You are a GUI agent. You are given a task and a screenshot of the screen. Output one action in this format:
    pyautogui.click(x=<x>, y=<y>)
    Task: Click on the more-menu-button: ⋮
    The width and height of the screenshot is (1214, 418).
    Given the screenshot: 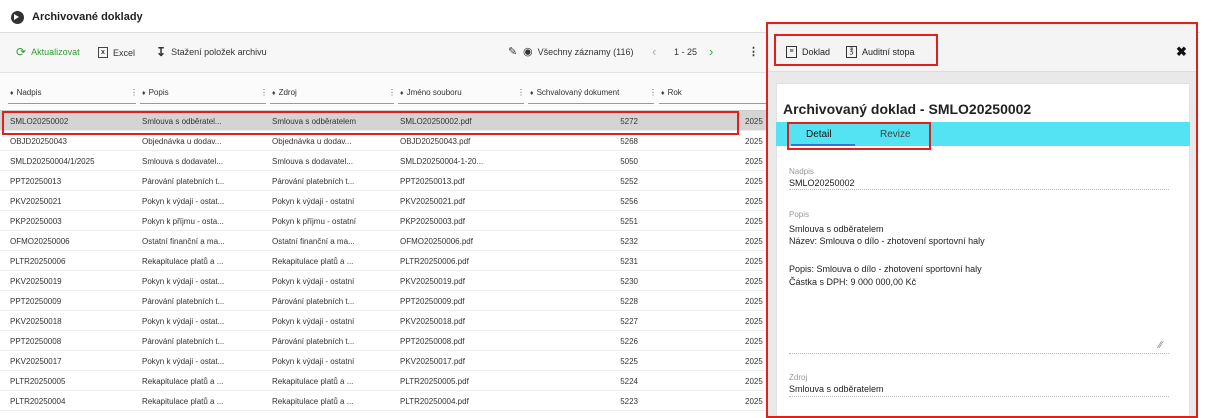 What is the action you would take?
    pyautogui.click(x=753, y=51)
    